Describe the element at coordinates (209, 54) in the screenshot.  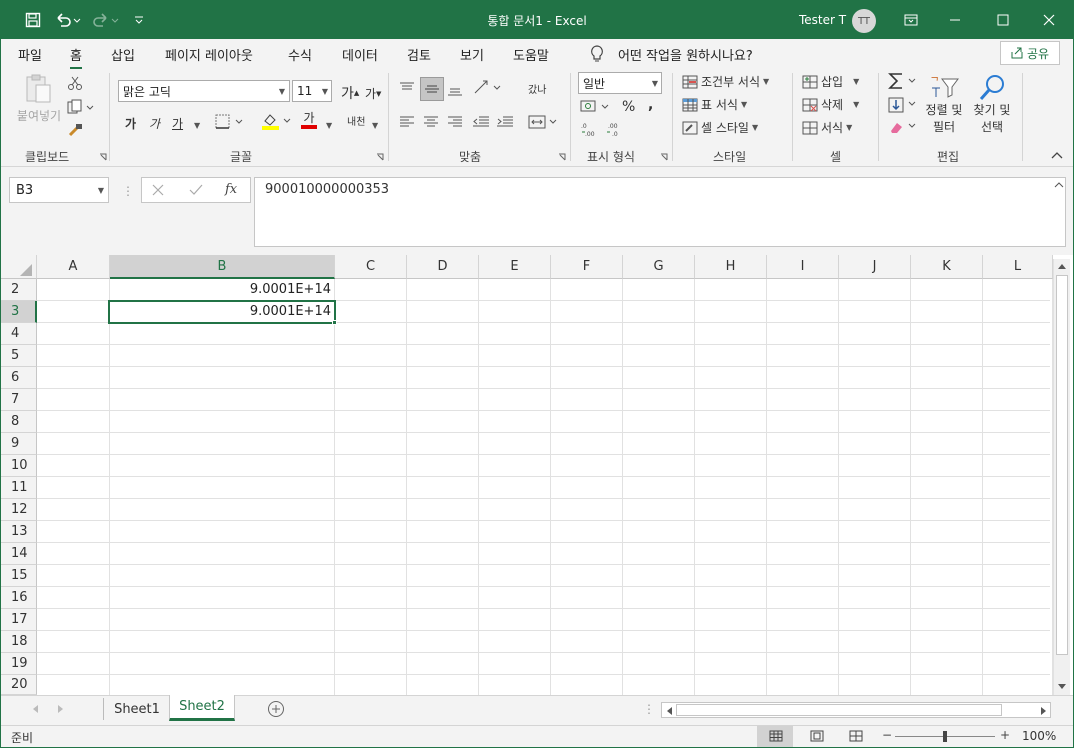
I see `tab-page-layout: 페이지 레이아웃` at that location.